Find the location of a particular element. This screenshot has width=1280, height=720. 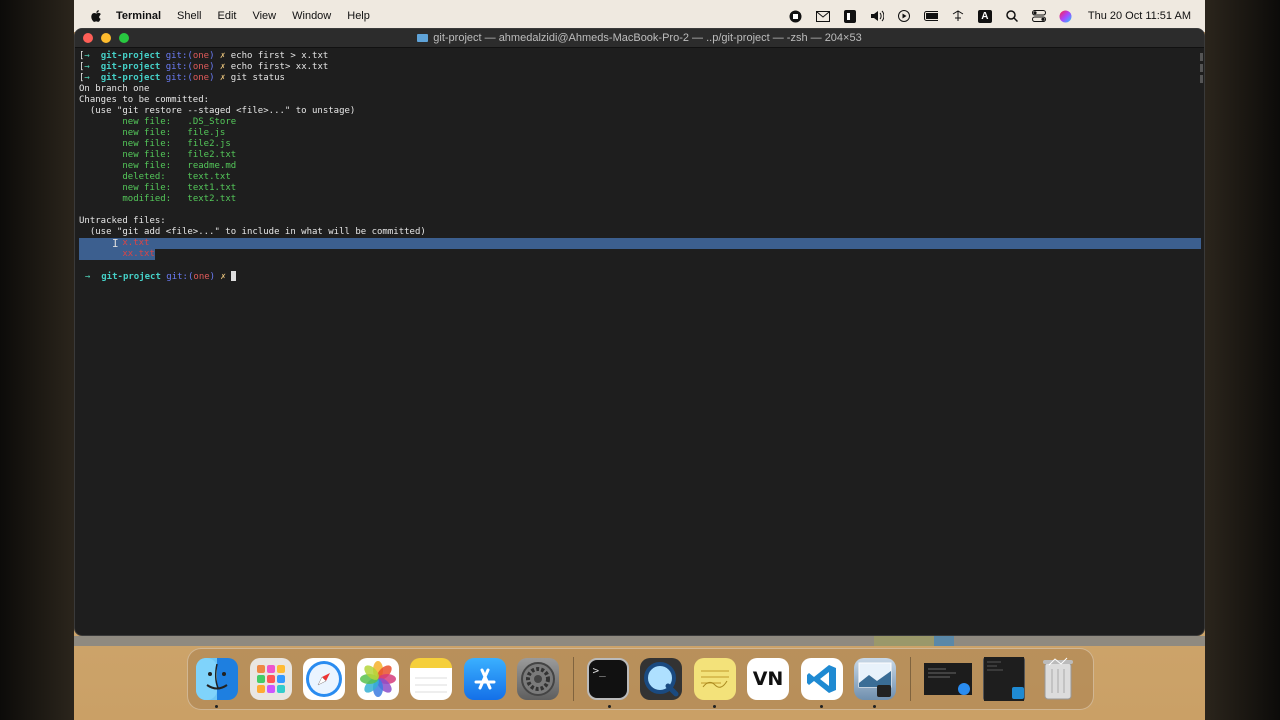

trash-icon is located at coordinates (1057, 678).